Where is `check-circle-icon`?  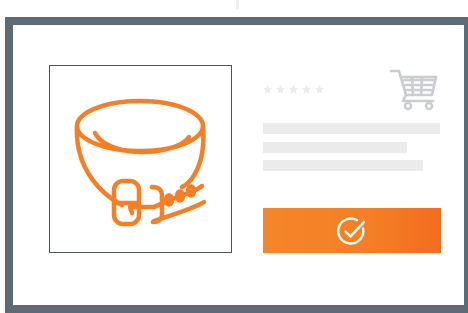 check-circle-icon is located at coordinates (351, 230).